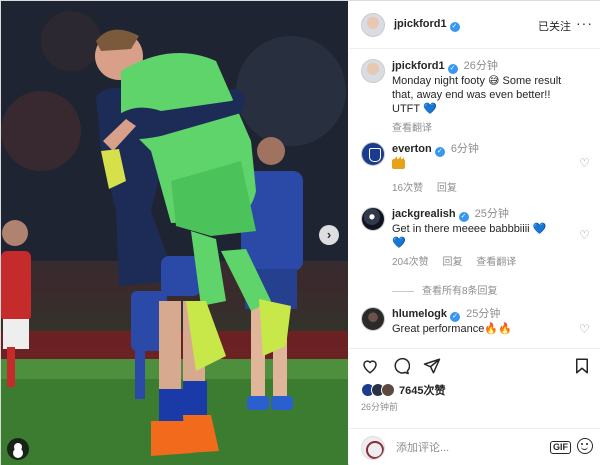 This screenshot has width=600, height=465. What do you see at coordinates (388, 390) in the screenshot?
I see `liker-avatar` at bounding box center [388, 390].